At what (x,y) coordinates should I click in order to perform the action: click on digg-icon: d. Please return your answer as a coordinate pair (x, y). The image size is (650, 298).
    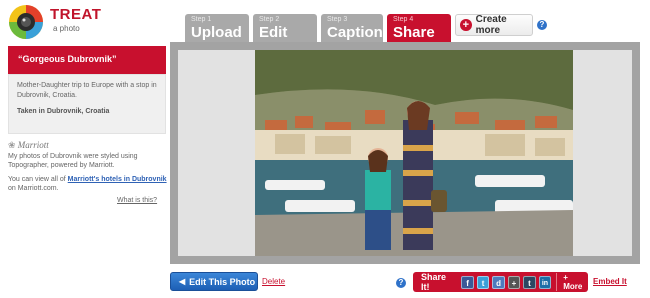
    Looking at the image, I should click on (498, 282).